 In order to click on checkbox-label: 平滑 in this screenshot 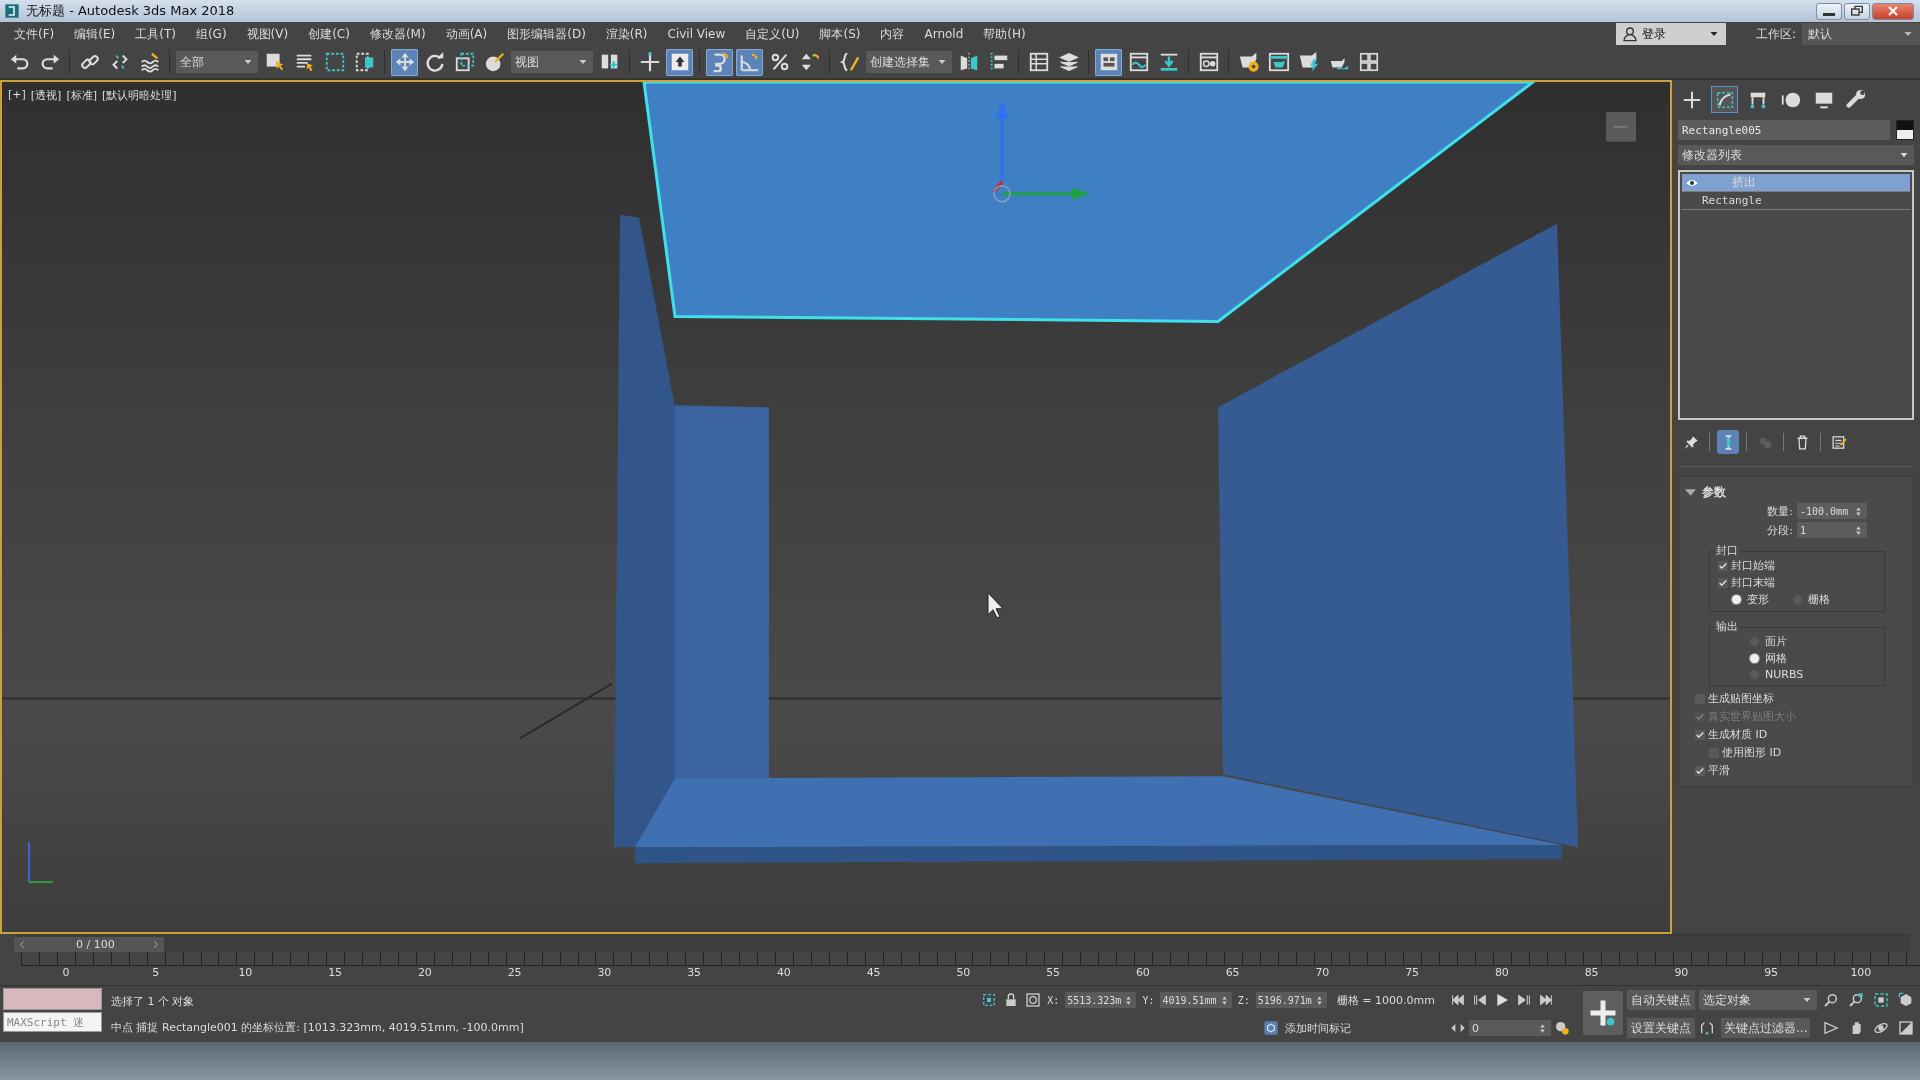, I will do `click(1719, 770)`.